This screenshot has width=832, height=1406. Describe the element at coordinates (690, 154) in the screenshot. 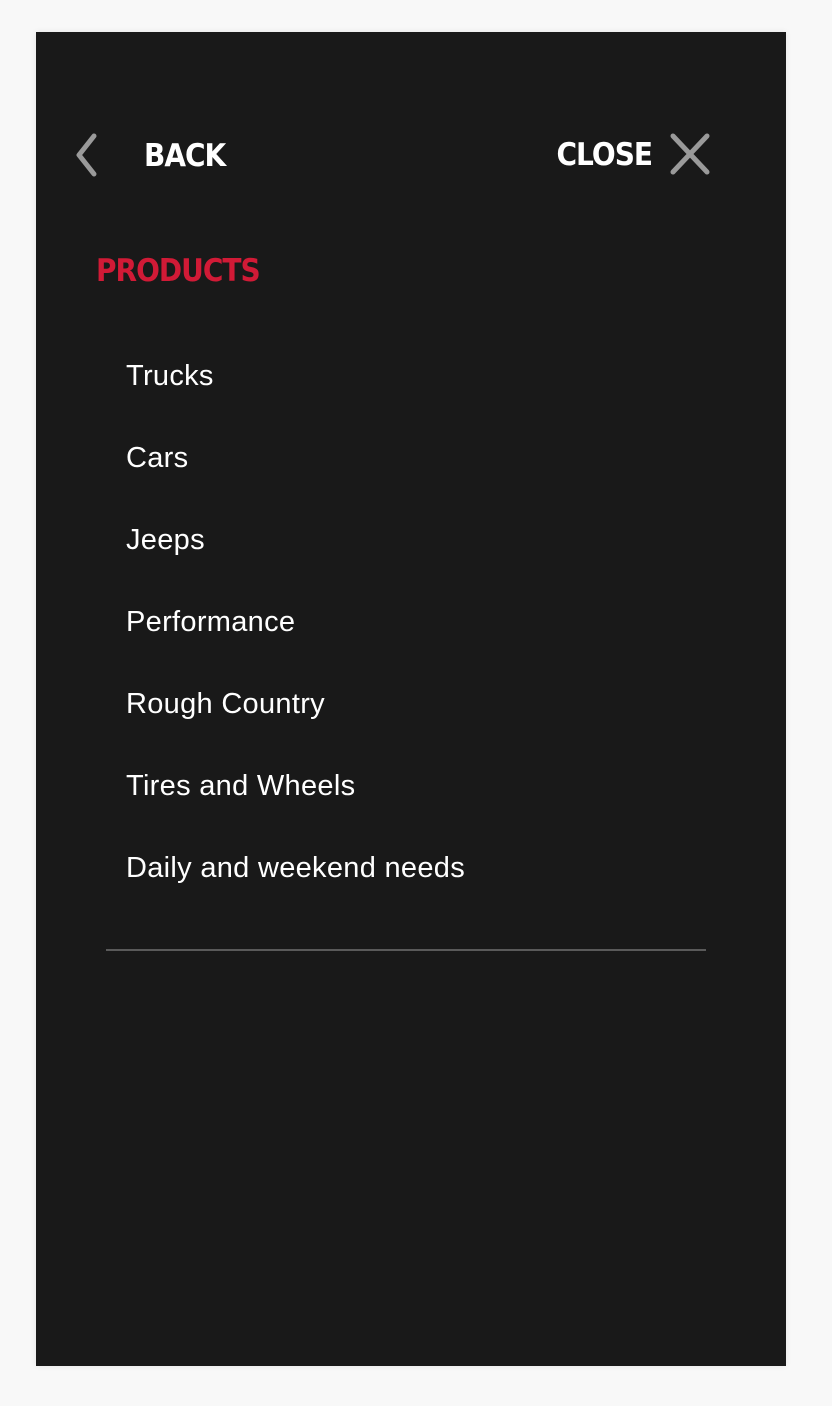

I see `close-icon` at that location.